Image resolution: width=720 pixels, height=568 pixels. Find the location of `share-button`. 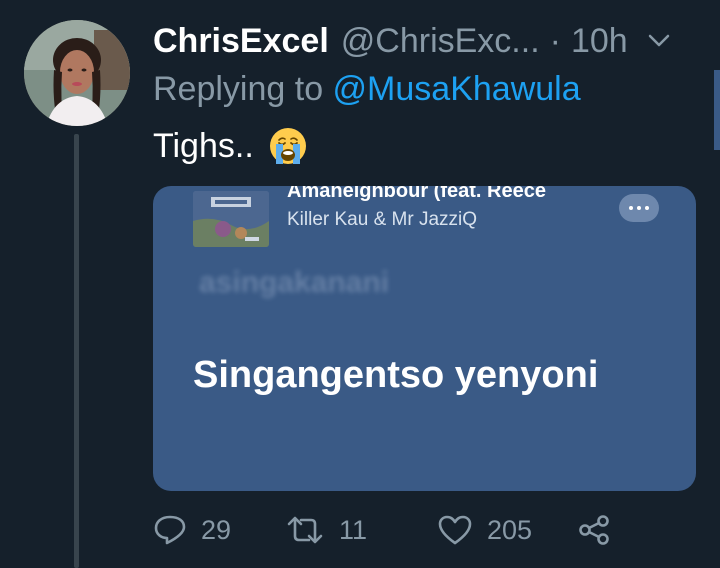

share-button is located at coordinates (594, 530).